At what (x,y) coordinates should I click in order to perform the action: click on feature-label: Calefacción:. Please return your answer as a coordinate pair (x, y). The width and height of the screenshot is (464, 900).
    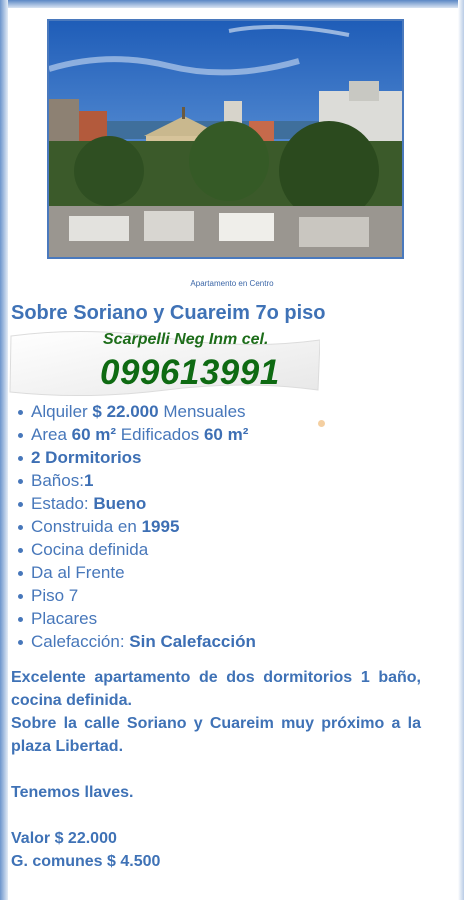
    Looking at the image, I should click on (80, 641).